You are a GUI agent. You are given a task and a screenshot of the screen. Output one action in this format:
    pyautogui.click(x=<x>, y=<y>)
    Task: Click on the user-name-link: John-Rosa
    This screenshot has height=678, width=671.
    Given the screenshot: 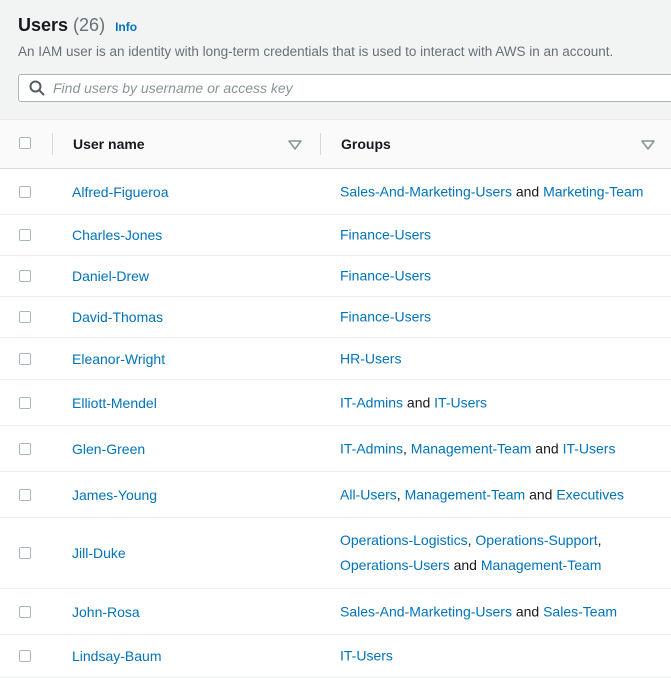 What is the action you would take?
    pyautogui.click(x=106, y=612)
    